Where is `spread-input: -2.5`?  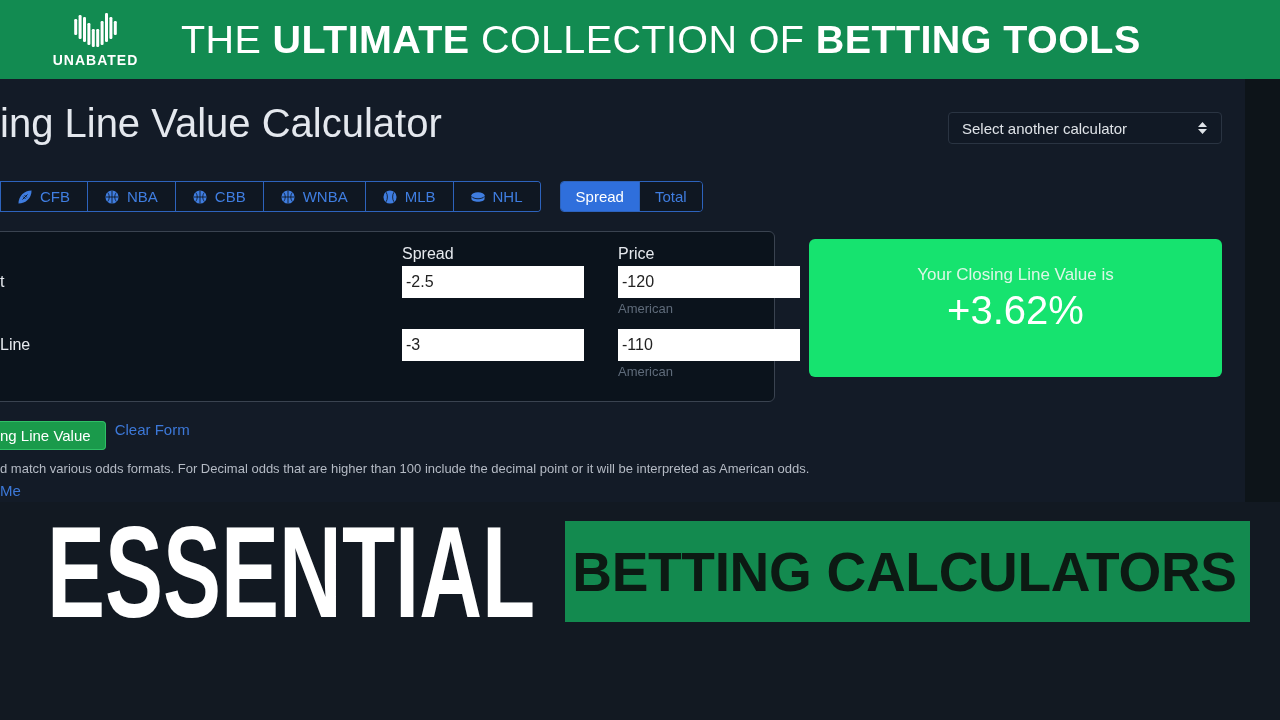 spread-input: -2.5 is located at coordinates (493, 282).